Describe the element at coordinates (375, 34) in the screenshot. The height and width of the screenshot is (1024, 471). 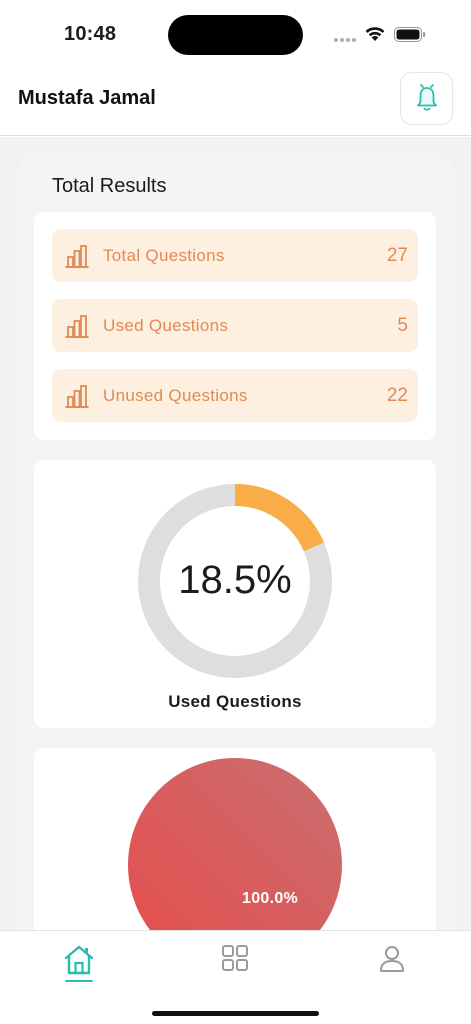
I see `wifi-icon` at that location.